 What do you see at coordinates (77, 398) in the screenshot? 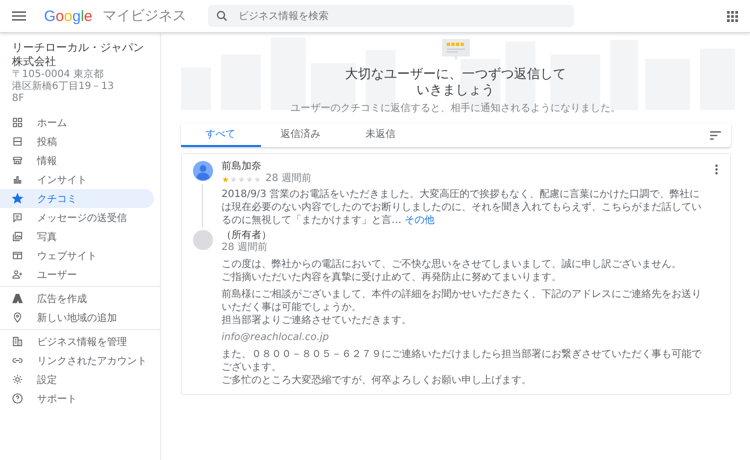
I see `sidebar-item: サポート` at bounding box center [77, 398].